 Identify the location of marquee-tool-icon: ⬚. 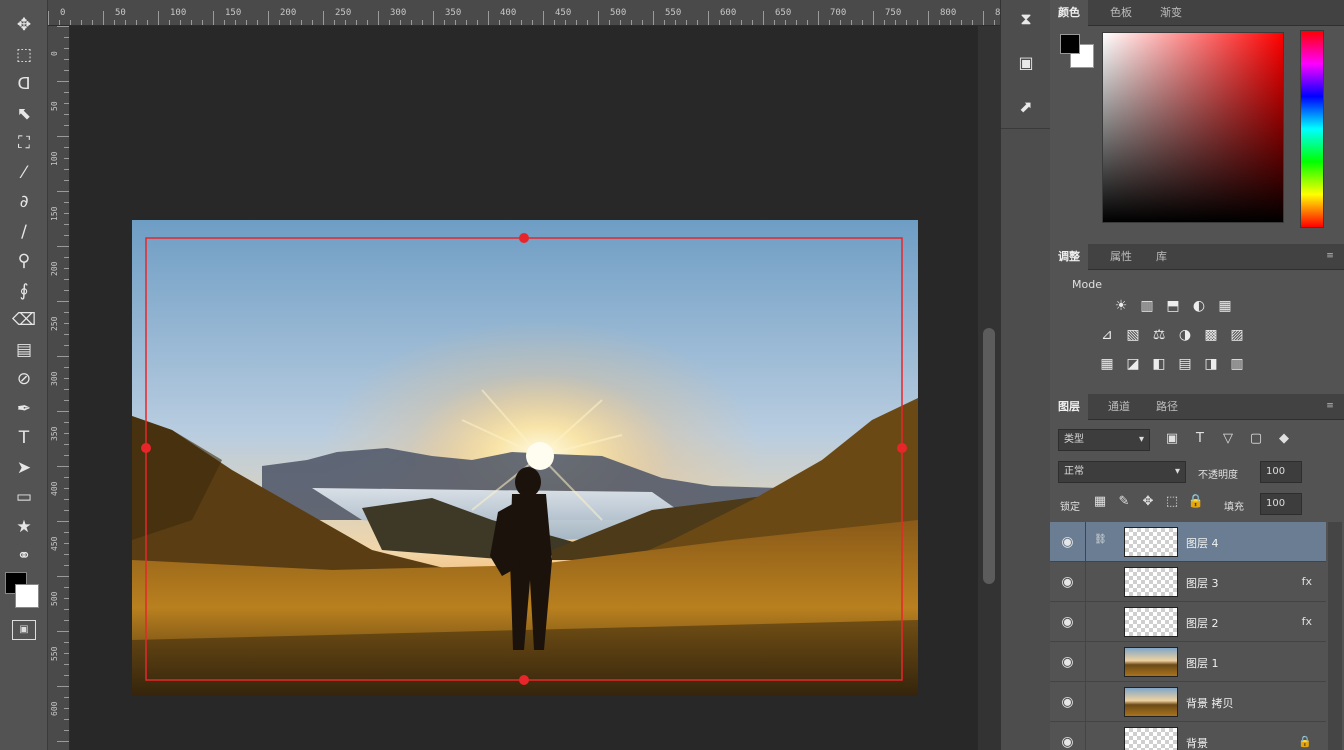
(24, 55).